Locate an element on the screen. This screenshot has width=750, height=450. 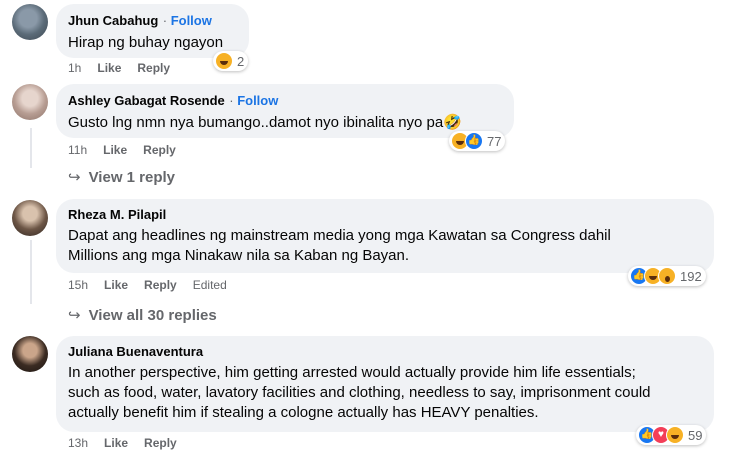
reaction-summary: 👍 192 is located at coordinates (667, 276).